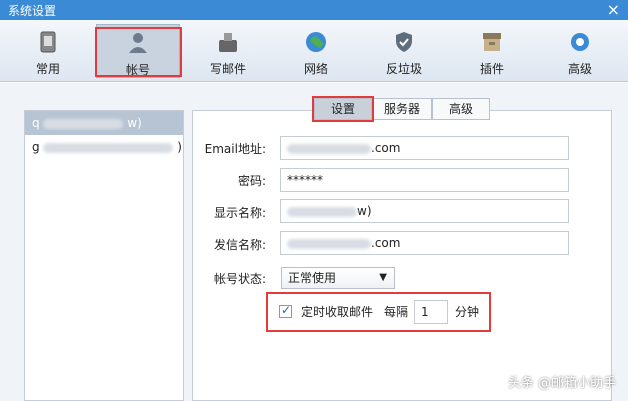  I want to click on email-suffix: .com, so click(386, 148).